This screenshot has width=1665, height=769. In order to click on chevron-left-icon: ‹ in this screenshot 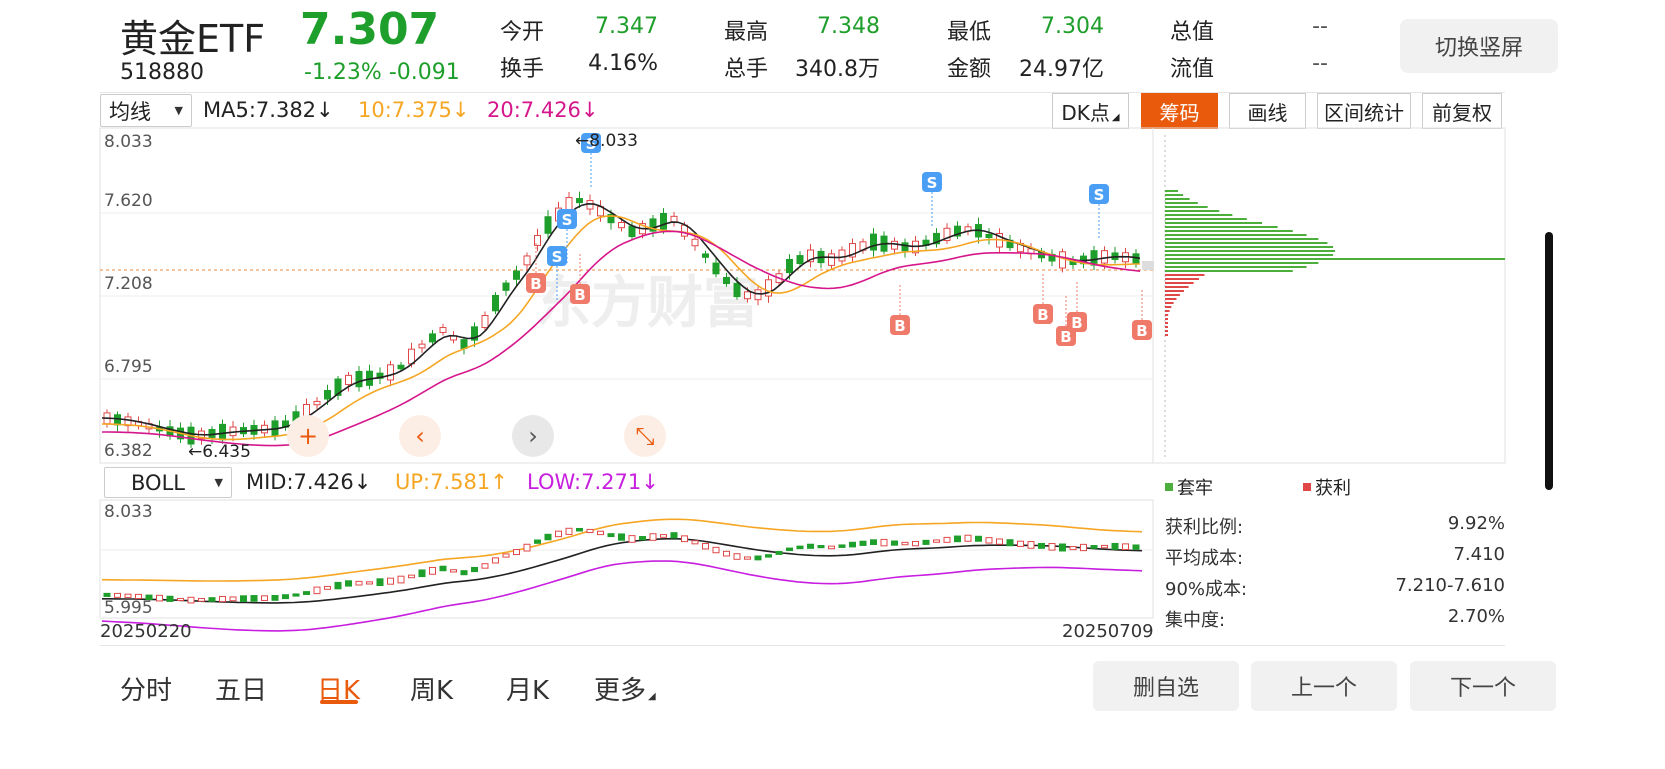, I will do `click(420, 436)`.